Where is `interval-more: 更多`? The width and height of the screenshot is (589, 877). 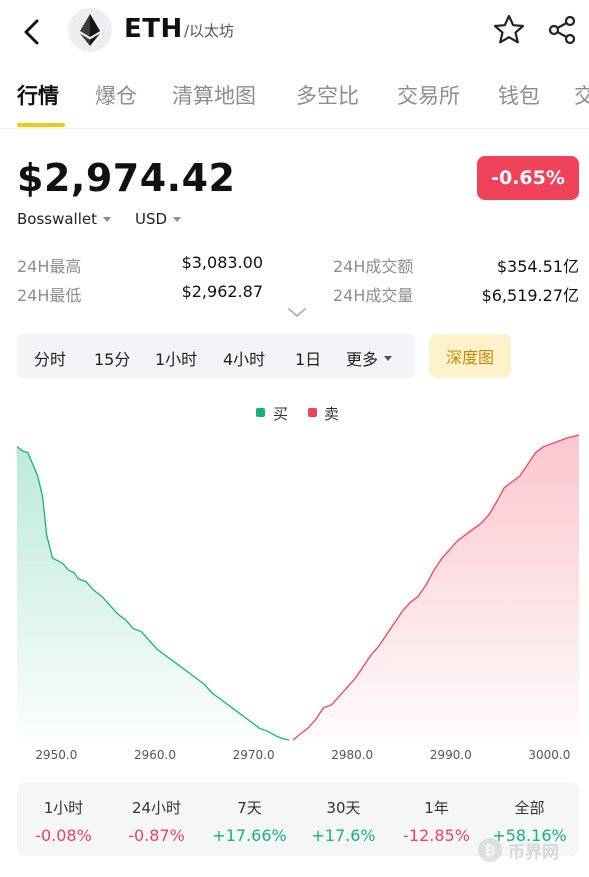 interval-more: 更多 is located at coordinates (369, 358).